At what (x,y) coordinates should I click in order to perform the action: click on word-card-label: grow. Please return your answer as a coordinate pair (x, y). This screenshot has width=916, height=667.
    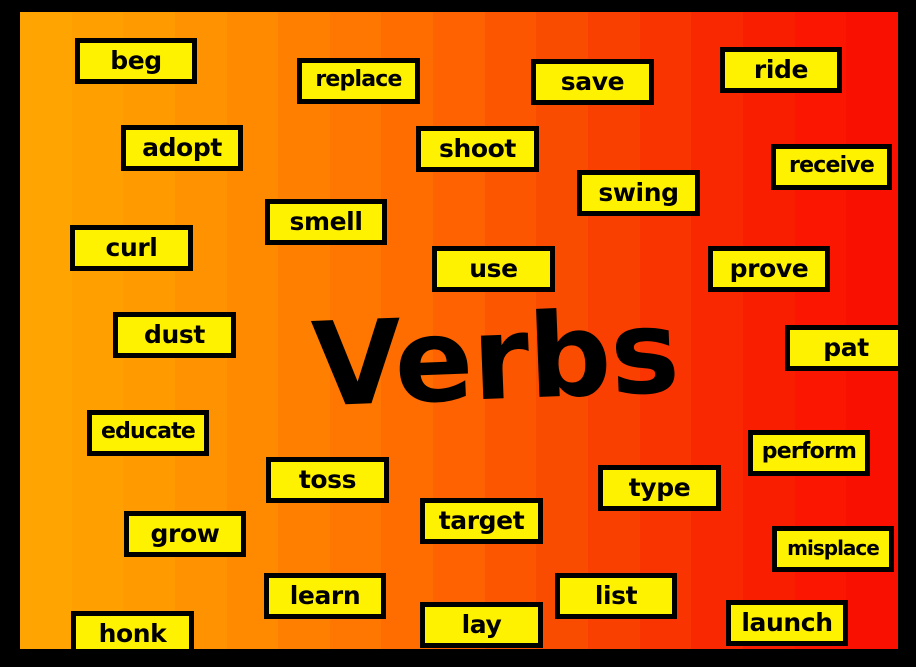
    Looking at the image, I should click on (185, 533).